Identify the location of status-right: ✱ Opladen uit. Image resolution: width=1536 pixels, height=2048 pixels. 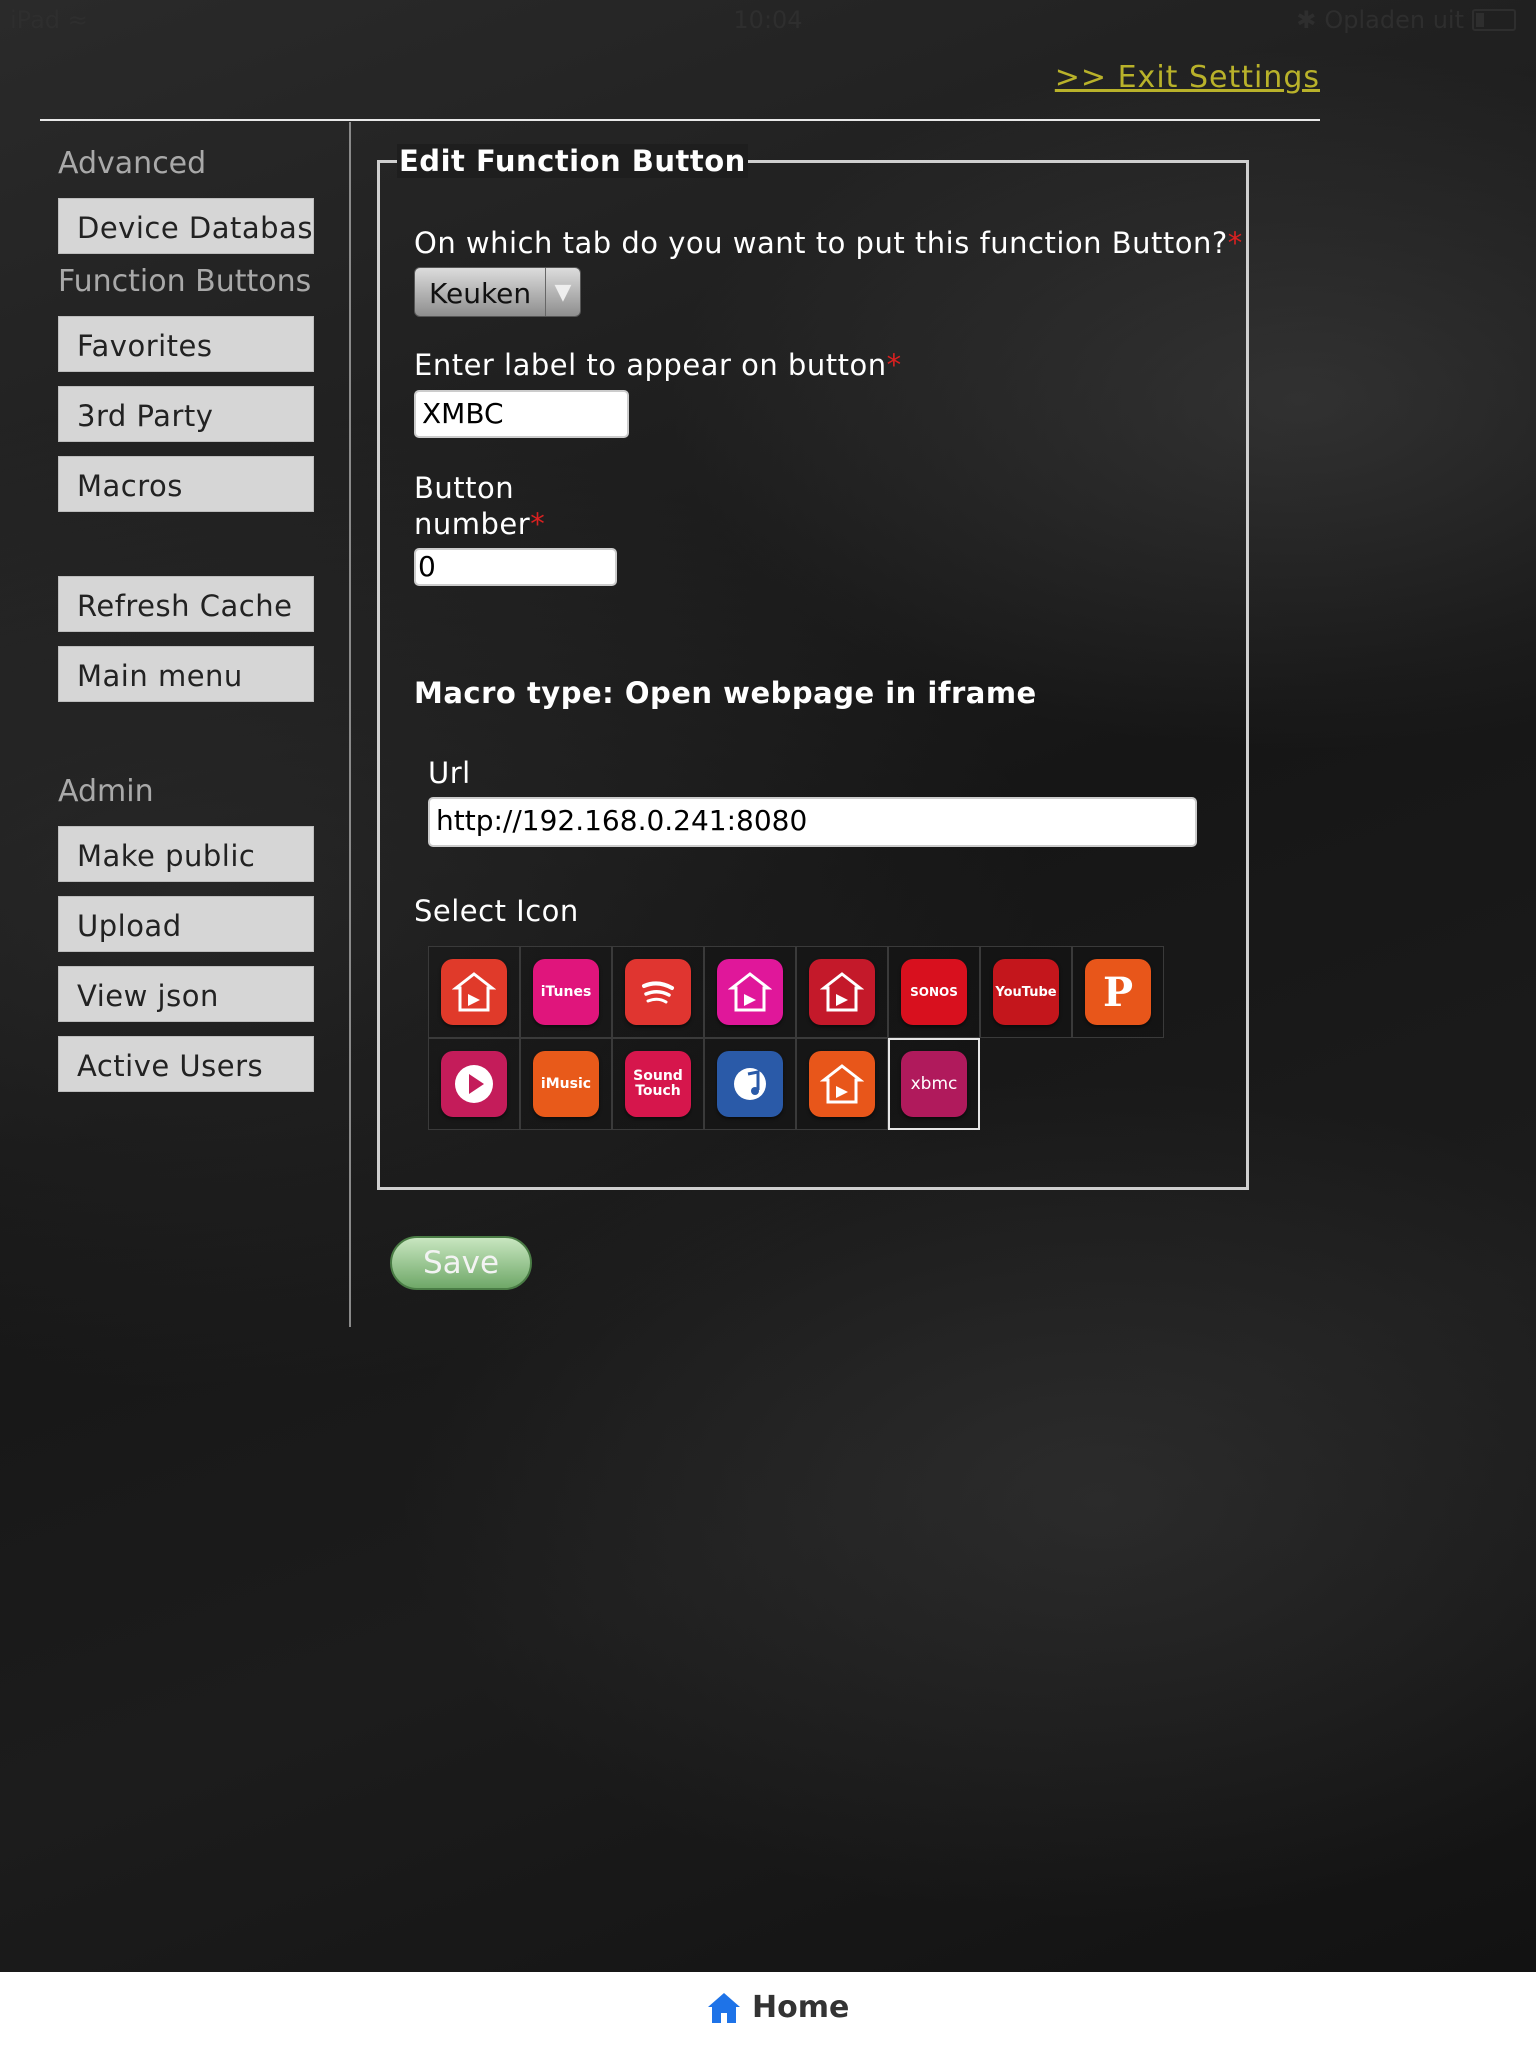
(1406, 20).